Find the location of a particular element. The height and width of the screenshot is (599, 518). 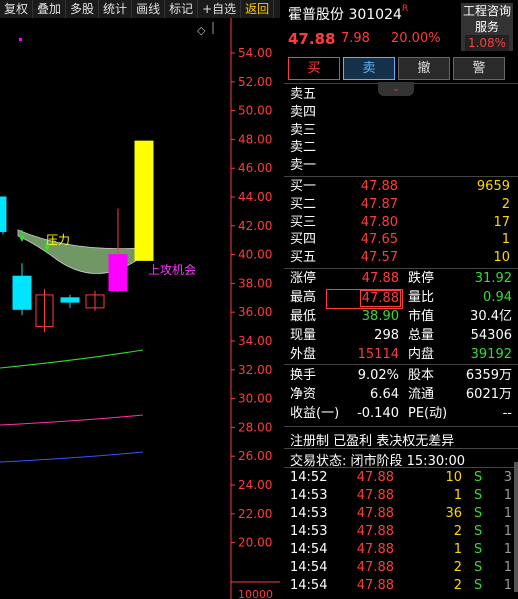

tick-time: 14:53 is located at coordinates (309, 495).